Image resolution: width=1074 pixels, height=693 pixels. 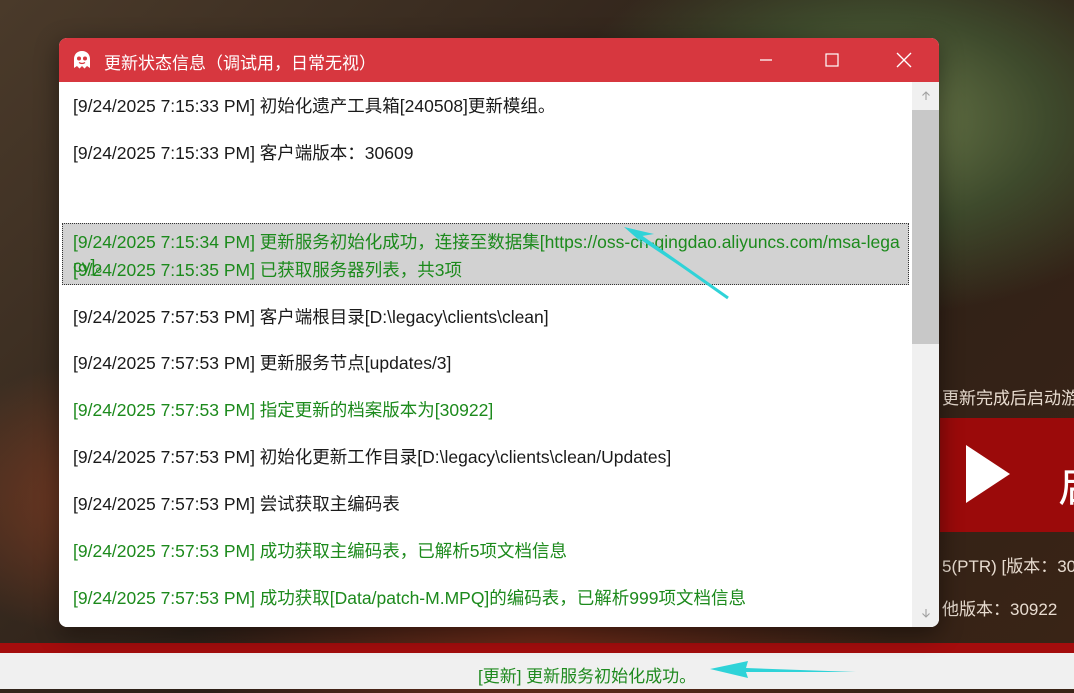 What do you see at coordinates (537, 648) in the screenshot?
I see `launcher-red-band` at bounding box center [537, 648].